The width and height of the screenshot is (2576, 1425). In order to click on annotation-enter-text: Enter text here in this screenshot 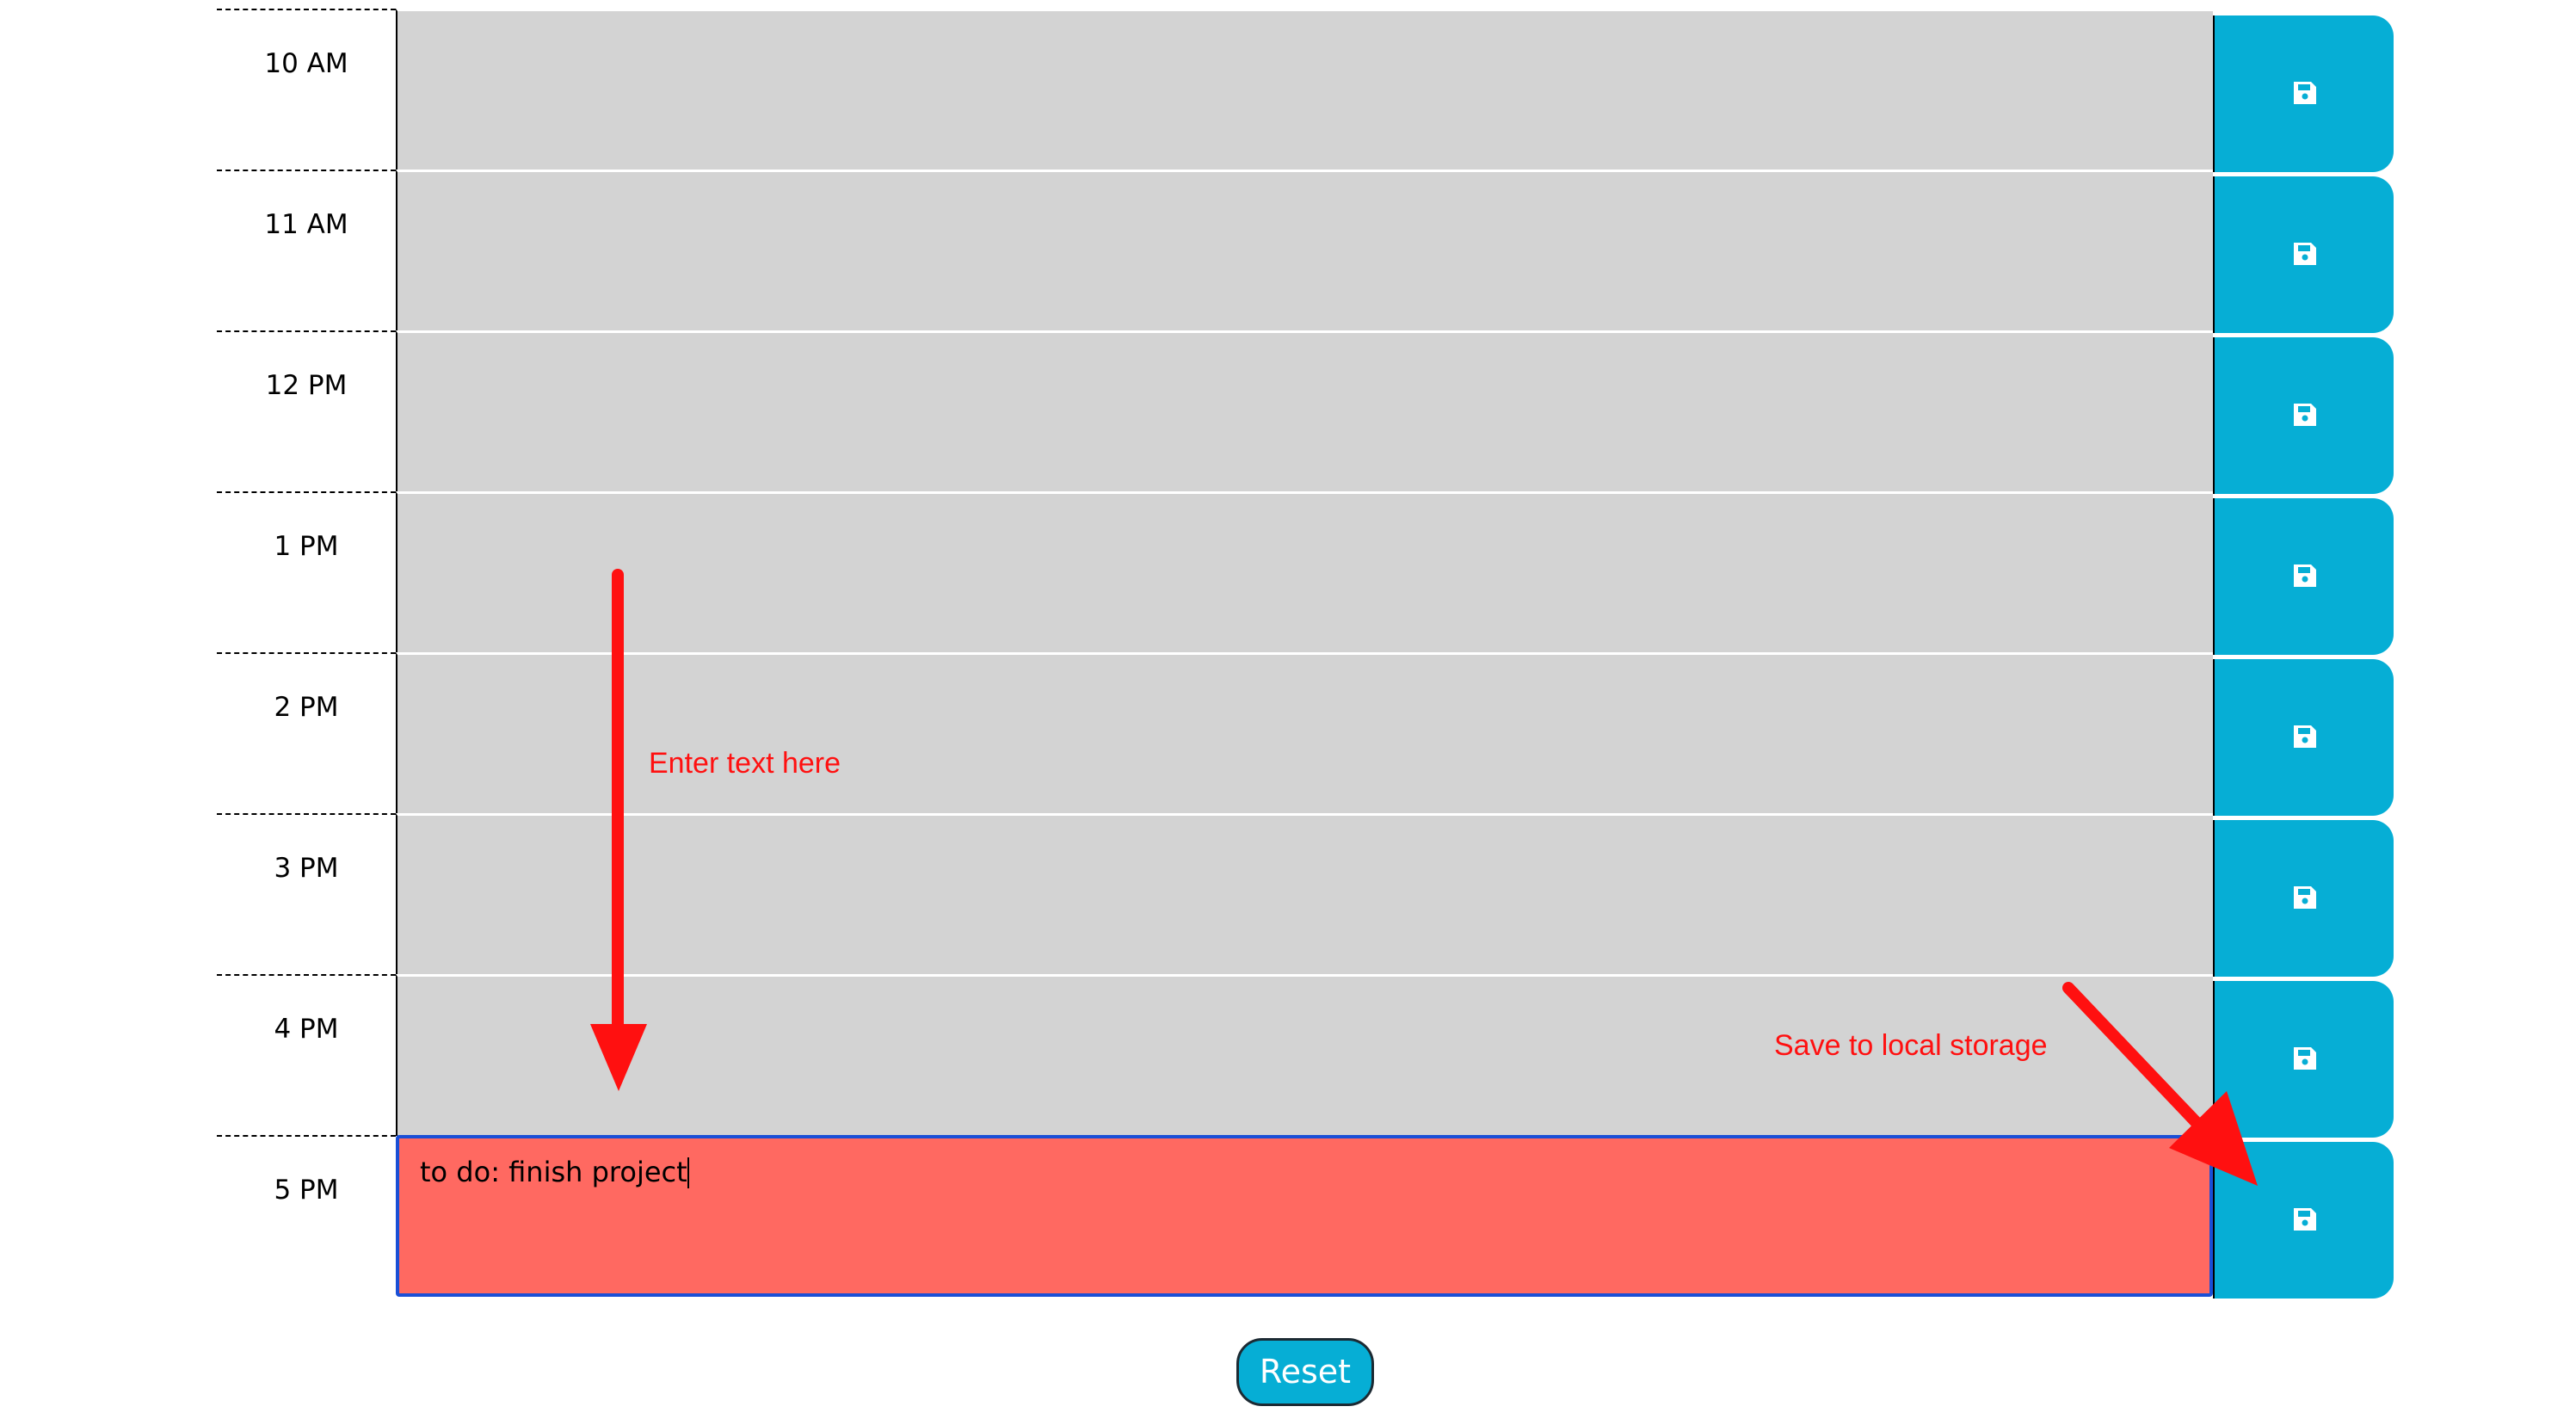, I will do `click(745, 764)`.